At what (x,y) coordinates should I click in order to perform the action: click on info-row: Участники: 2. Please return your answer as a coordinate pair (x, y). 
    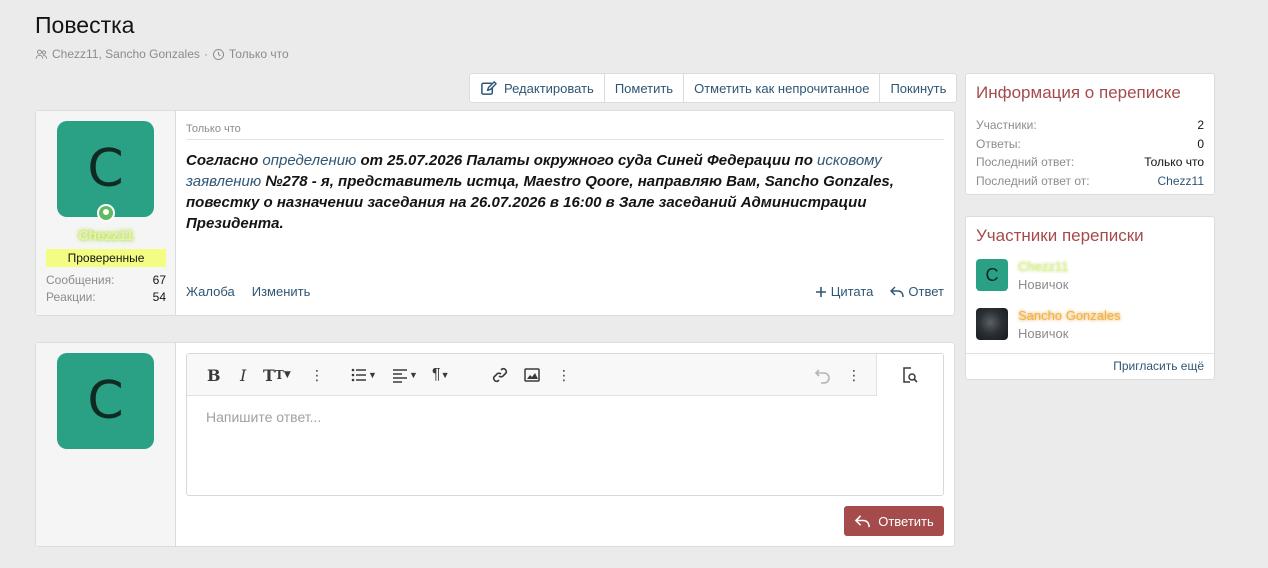
    Looking at the image, I should click on (1090, 125).